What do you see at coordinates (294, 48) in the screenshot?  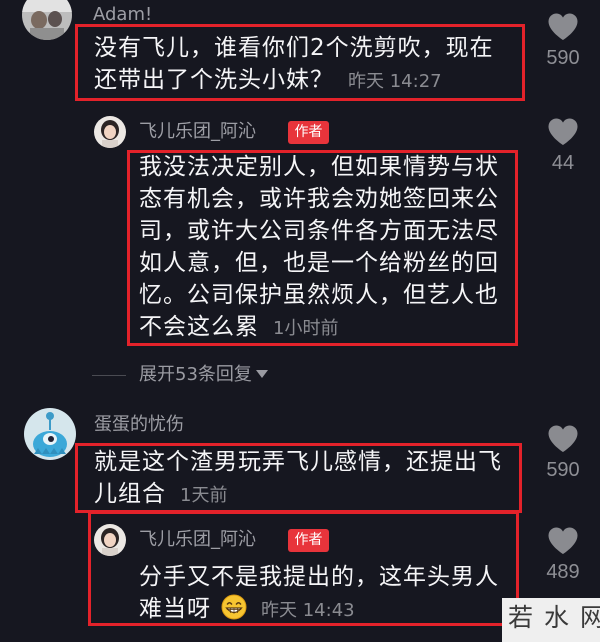 I see `comment-text-line: 没有飞儿，谁看你们2个洗剪吹，现在` at bounding box center [294, 48].